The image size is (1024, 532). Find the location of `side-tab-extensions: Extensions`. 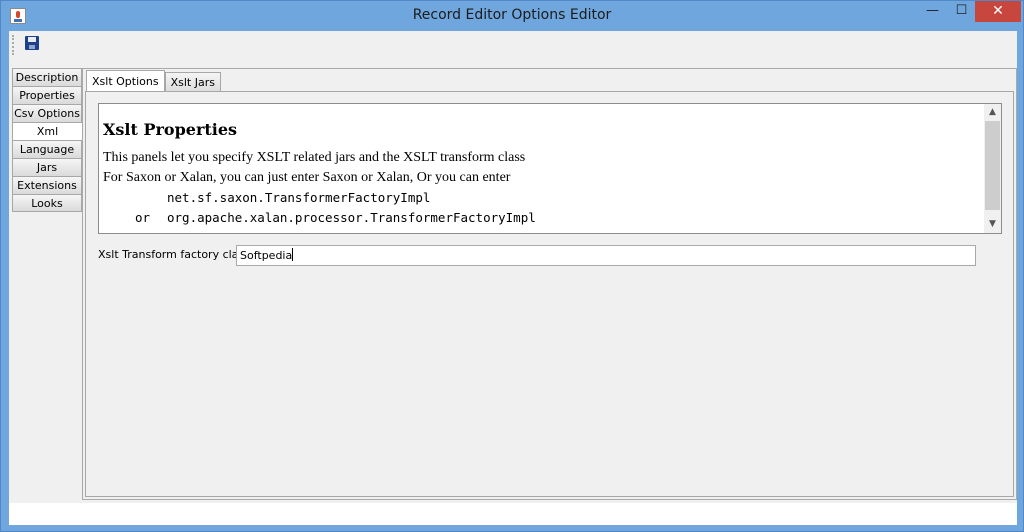

side-tab-extensions: Extensions is located at coordinates (47, 185).